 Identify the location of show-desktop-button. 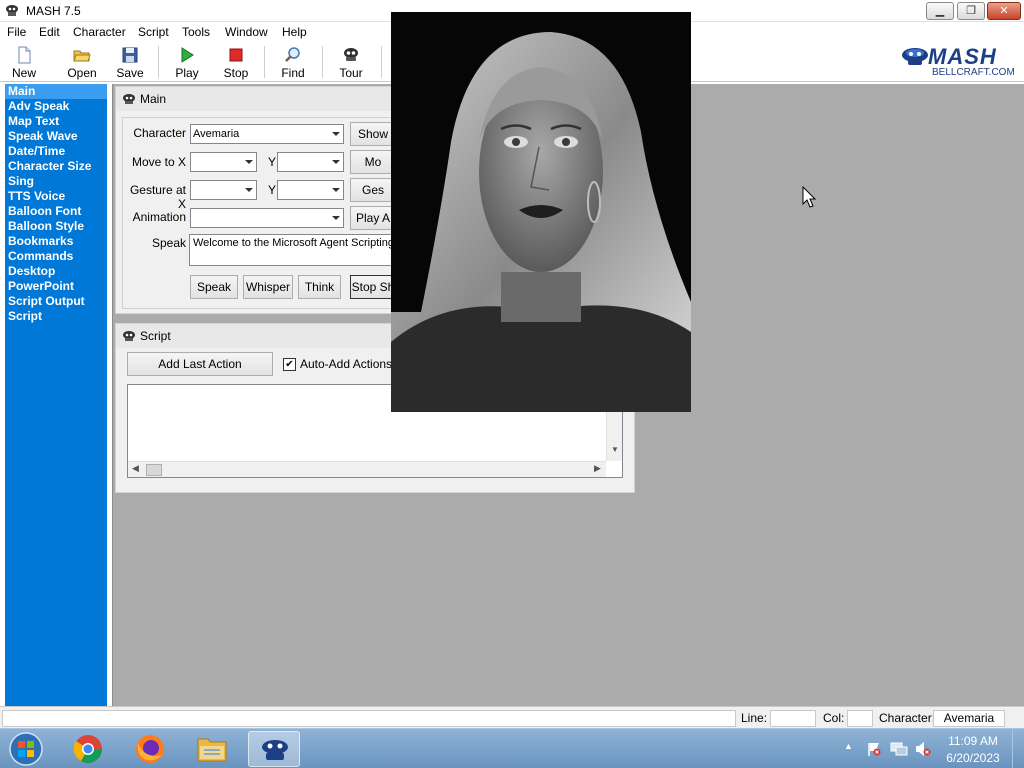
(1018, 748).